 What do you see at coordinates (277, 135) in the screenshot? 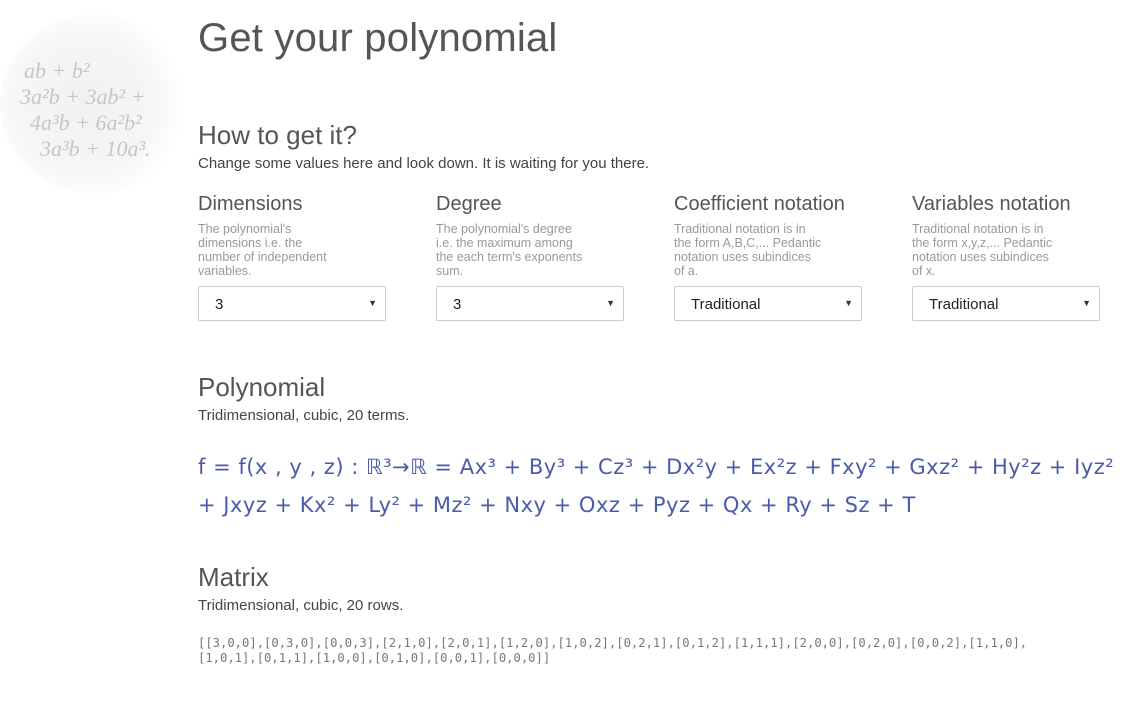
I see `how-heading: How to get it?` at bounding box center [277, 135].